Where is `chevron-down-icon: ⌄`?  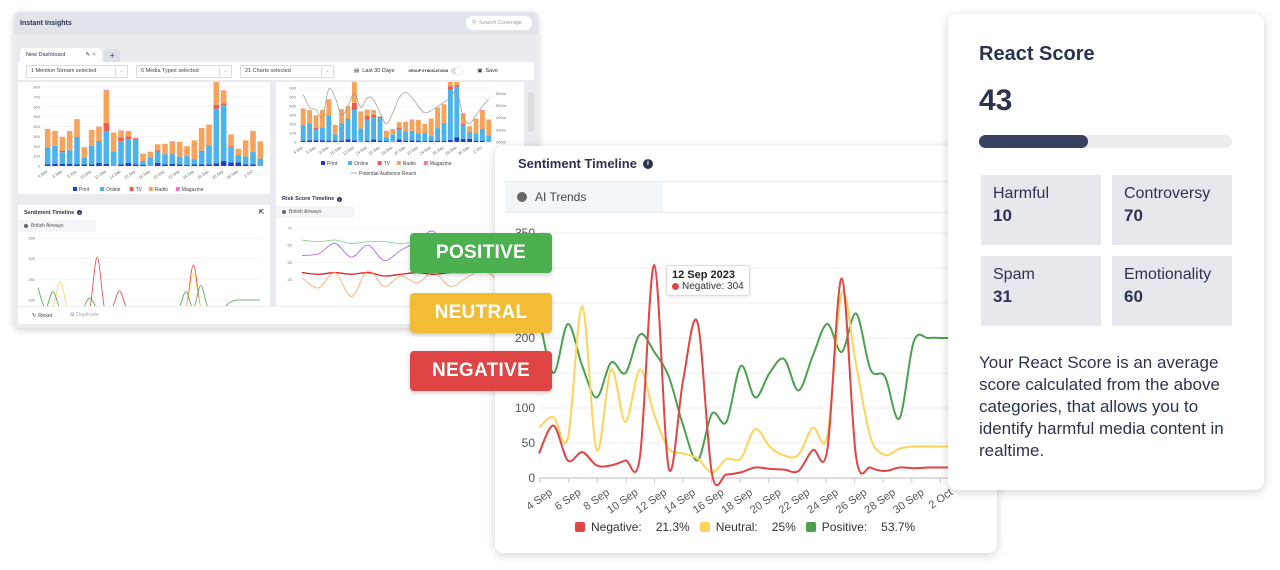
chevron-down-icon: ⌄ is located at coordinates (225, 71).